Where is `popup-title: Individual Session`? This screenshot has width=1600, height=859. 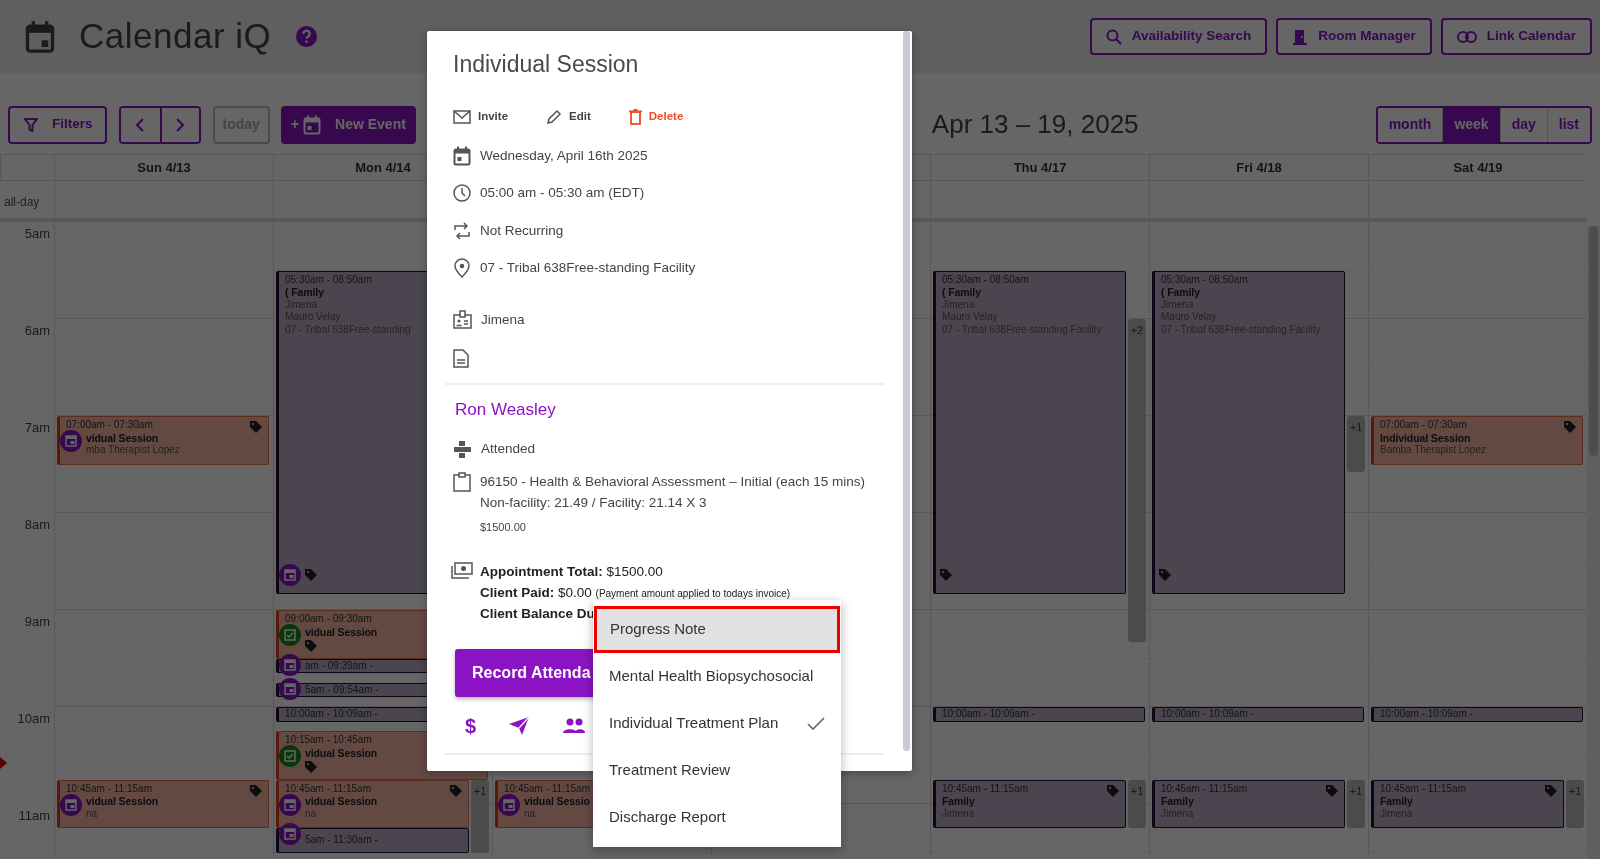
popup-title: Individual Session is located at coordinates (546, 64).